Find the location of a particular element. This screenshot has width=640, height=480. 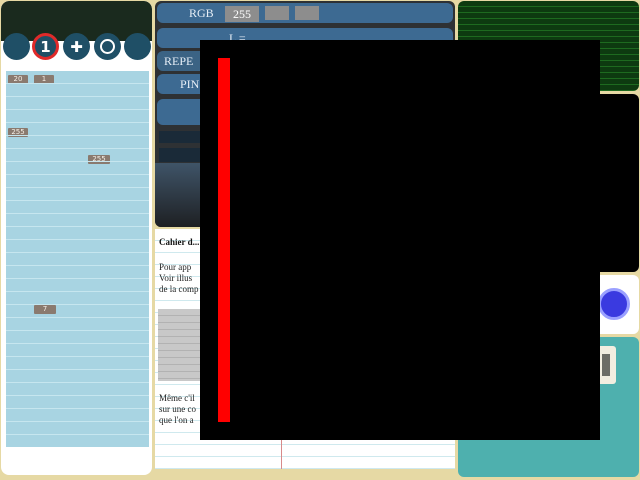

tool-toolbar: 1 ✚ is located at coordinates (77, 48).